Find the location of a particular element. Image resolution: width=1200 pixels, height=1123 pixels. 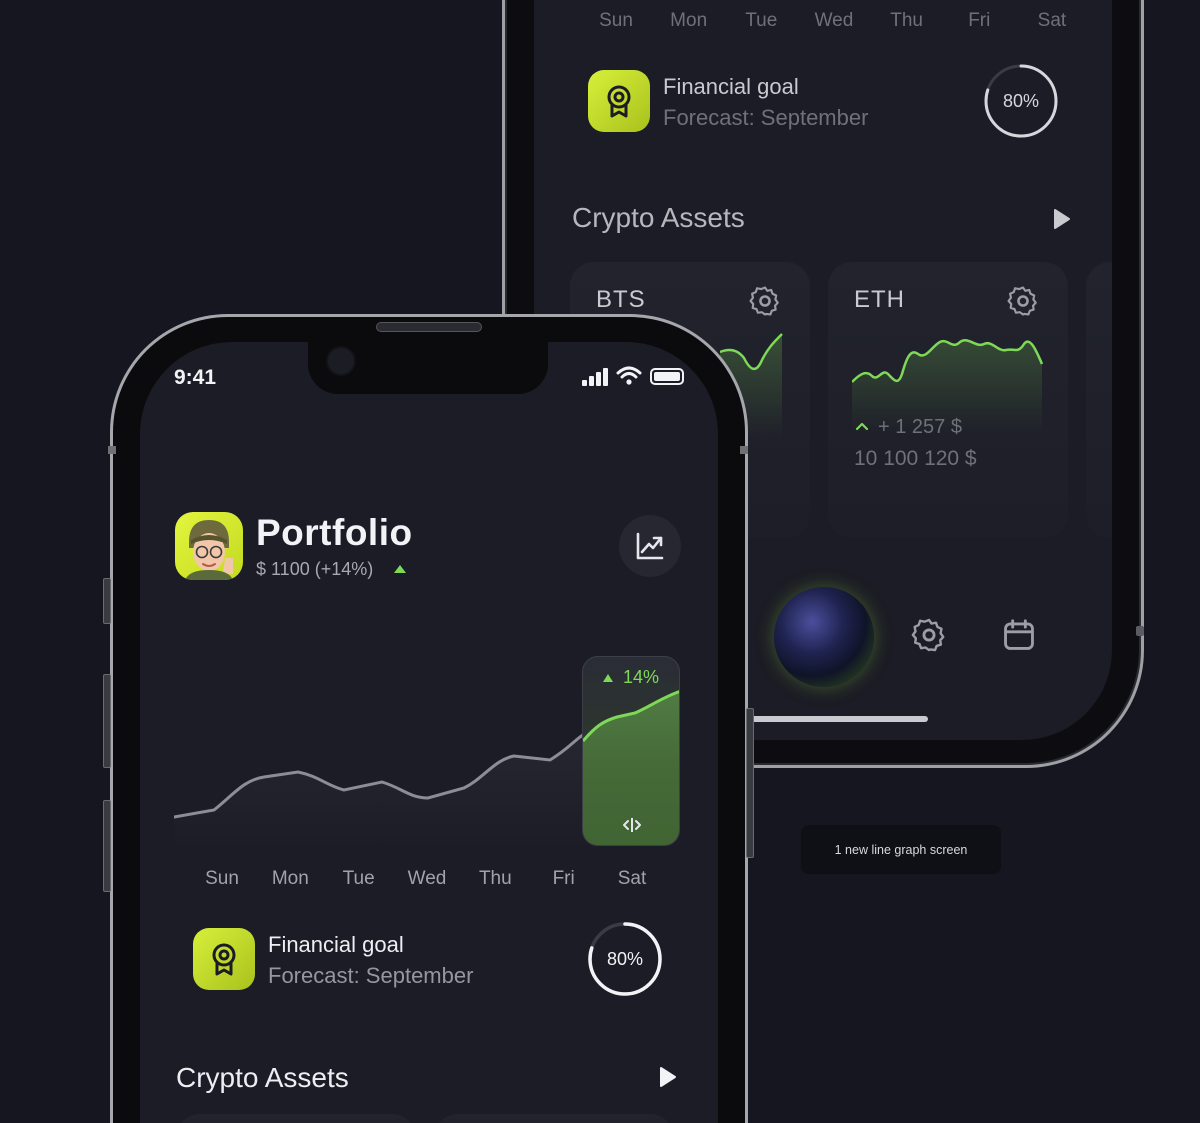

chart-highlight-percent: 14% is located at coordinates (641, 677).